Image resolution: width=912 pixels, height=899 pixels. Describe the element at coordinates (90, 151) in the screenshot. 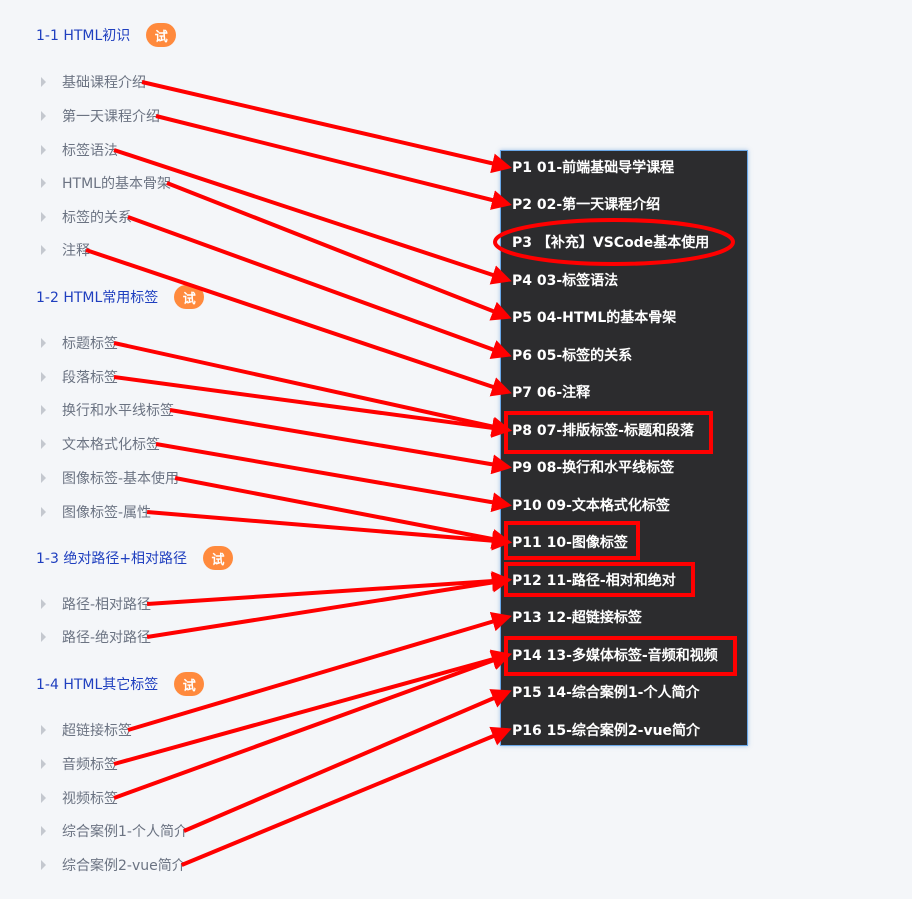

I see `lesson-label: 标签语法` at that location.